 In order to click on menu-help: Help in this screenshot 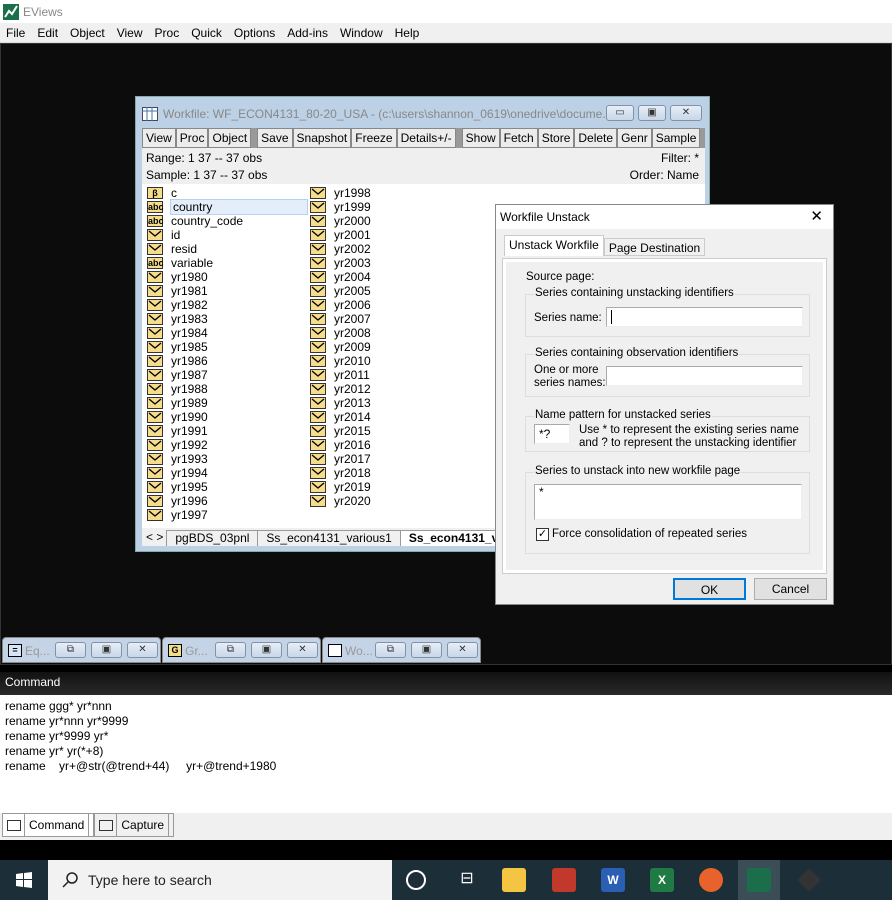, I will do `click(407, 33)`.